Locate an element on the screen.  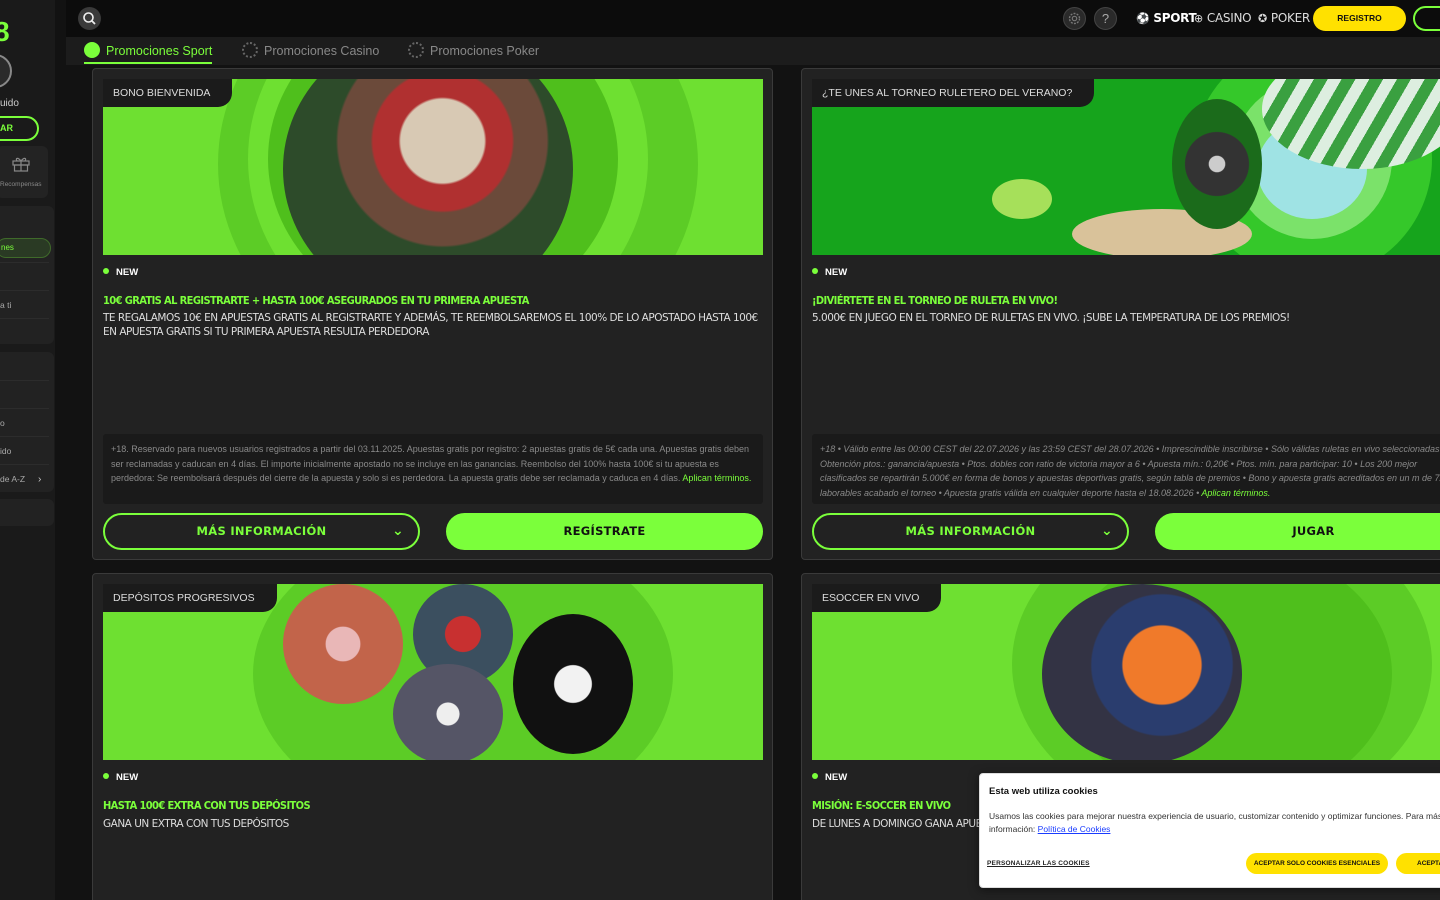
rewards-button: Recompensas is located at coordinates (24, 172).